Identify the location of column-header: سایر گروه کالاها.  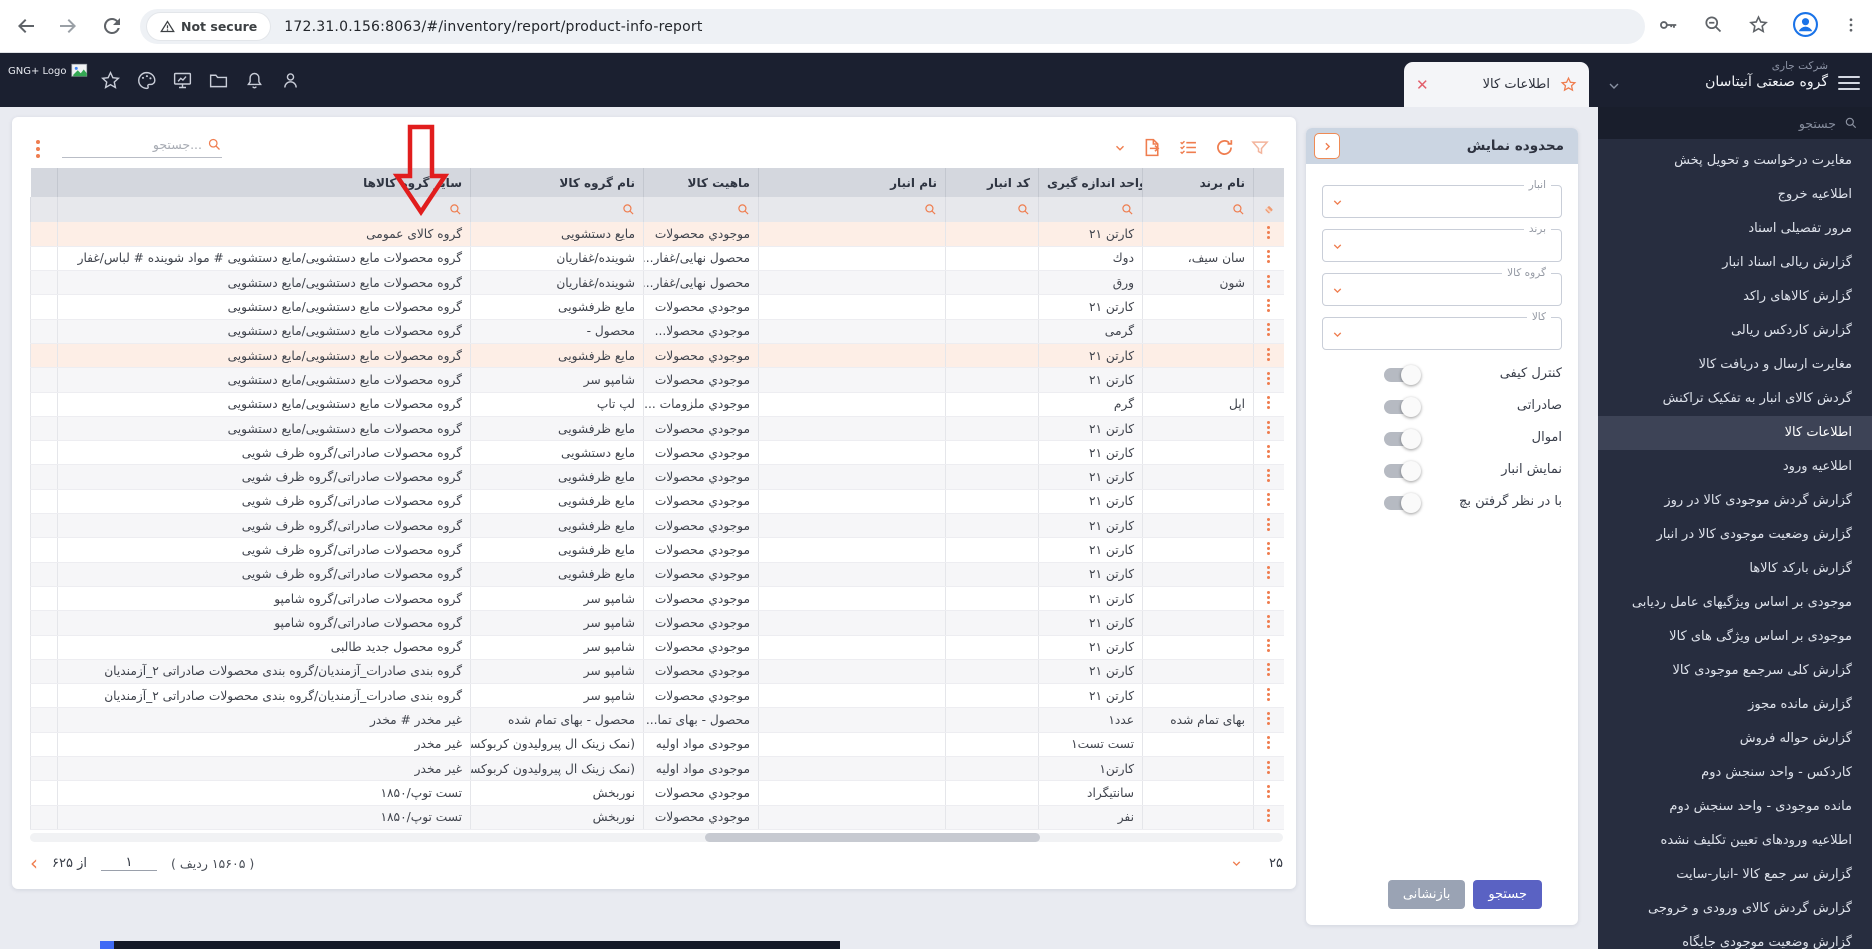
(264, 182).